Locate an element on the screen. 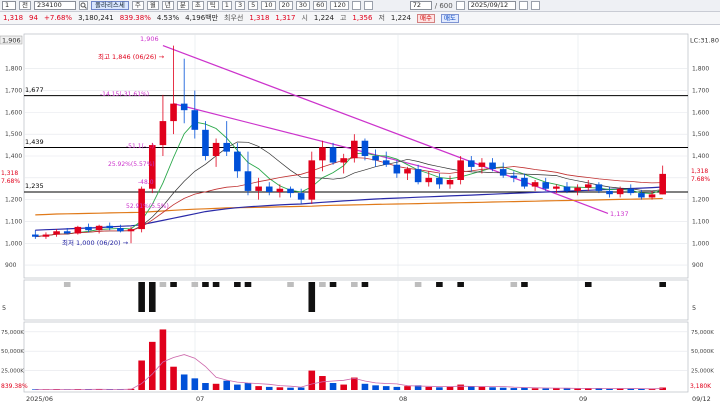 The image size is (720, 404). volume-tag: 3,180K is located at coordinates (701, 386).